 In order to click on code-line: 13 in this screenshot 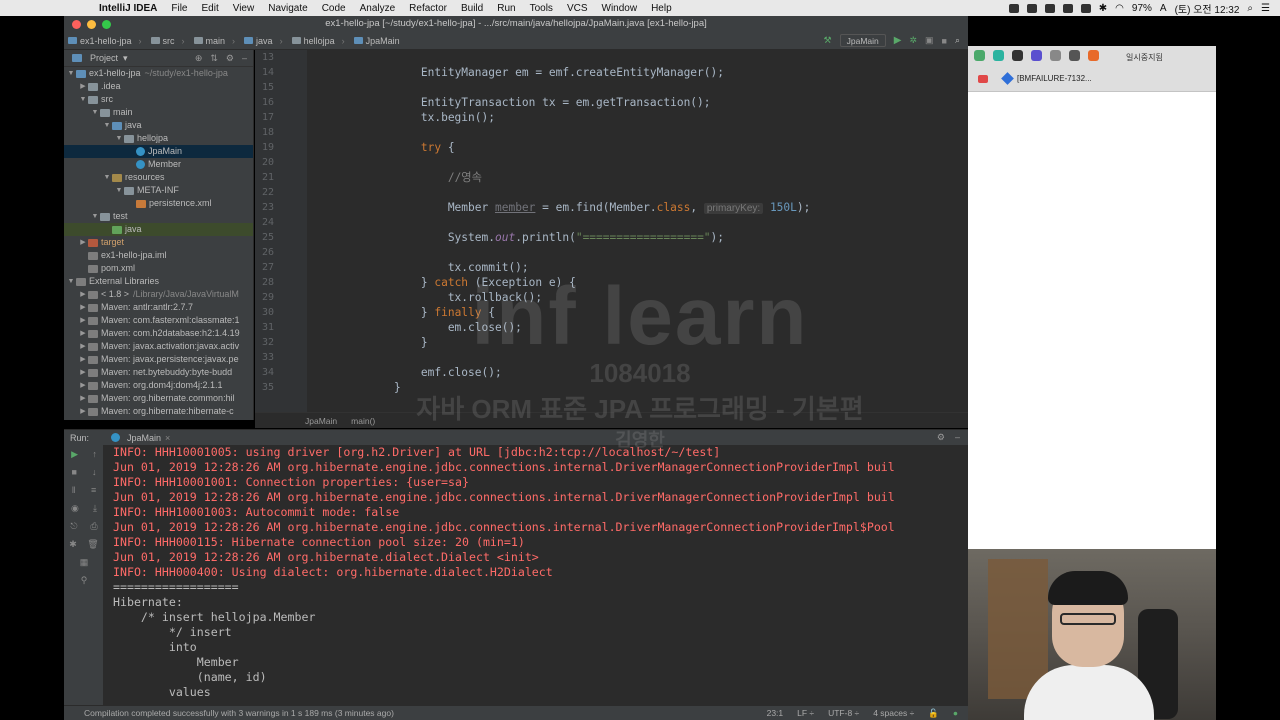, I will do `click(611, 57)`.